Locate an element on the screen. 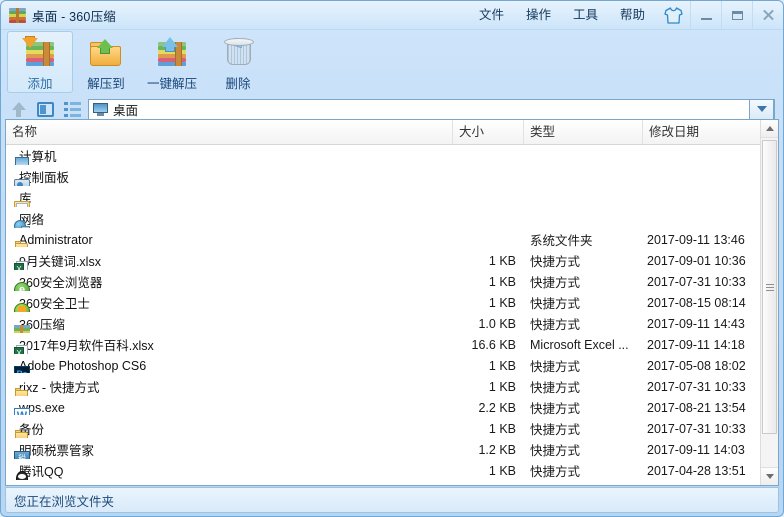 Image resolution: width=784 pixels, height=517 pixels. table-row: X 9月关键词.xlsx 1 KB 快捷方式 2017-09-01 10:36 is located at coordinates (392, 260).